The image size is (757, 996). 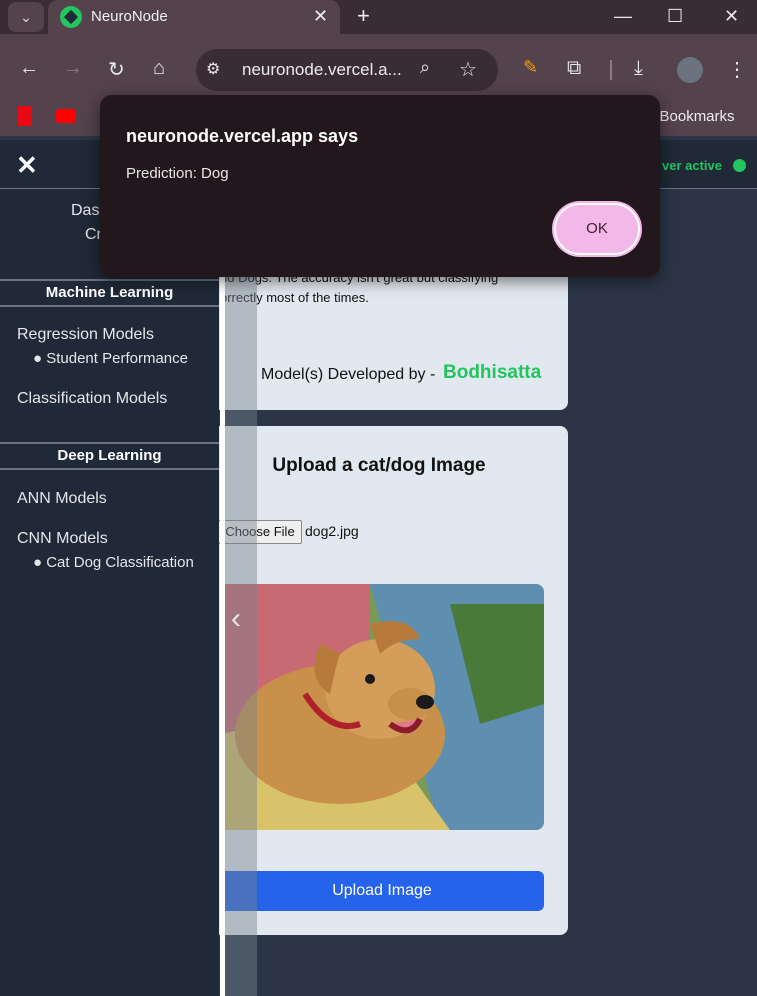 What do you see at coordinates (92, 399) in the screenshot?
I see `sidebar-item-classification-models: Classification Models` at bounding box center [92, 399].